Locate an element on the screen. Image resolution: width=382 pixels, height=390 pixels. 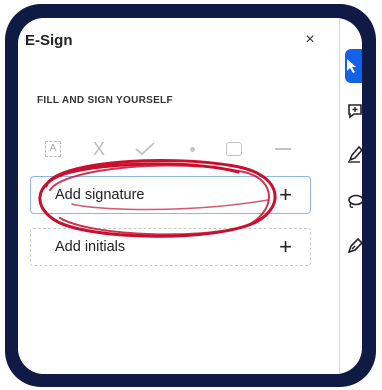
lasso-tool-button is located at coordinates (354, 201).